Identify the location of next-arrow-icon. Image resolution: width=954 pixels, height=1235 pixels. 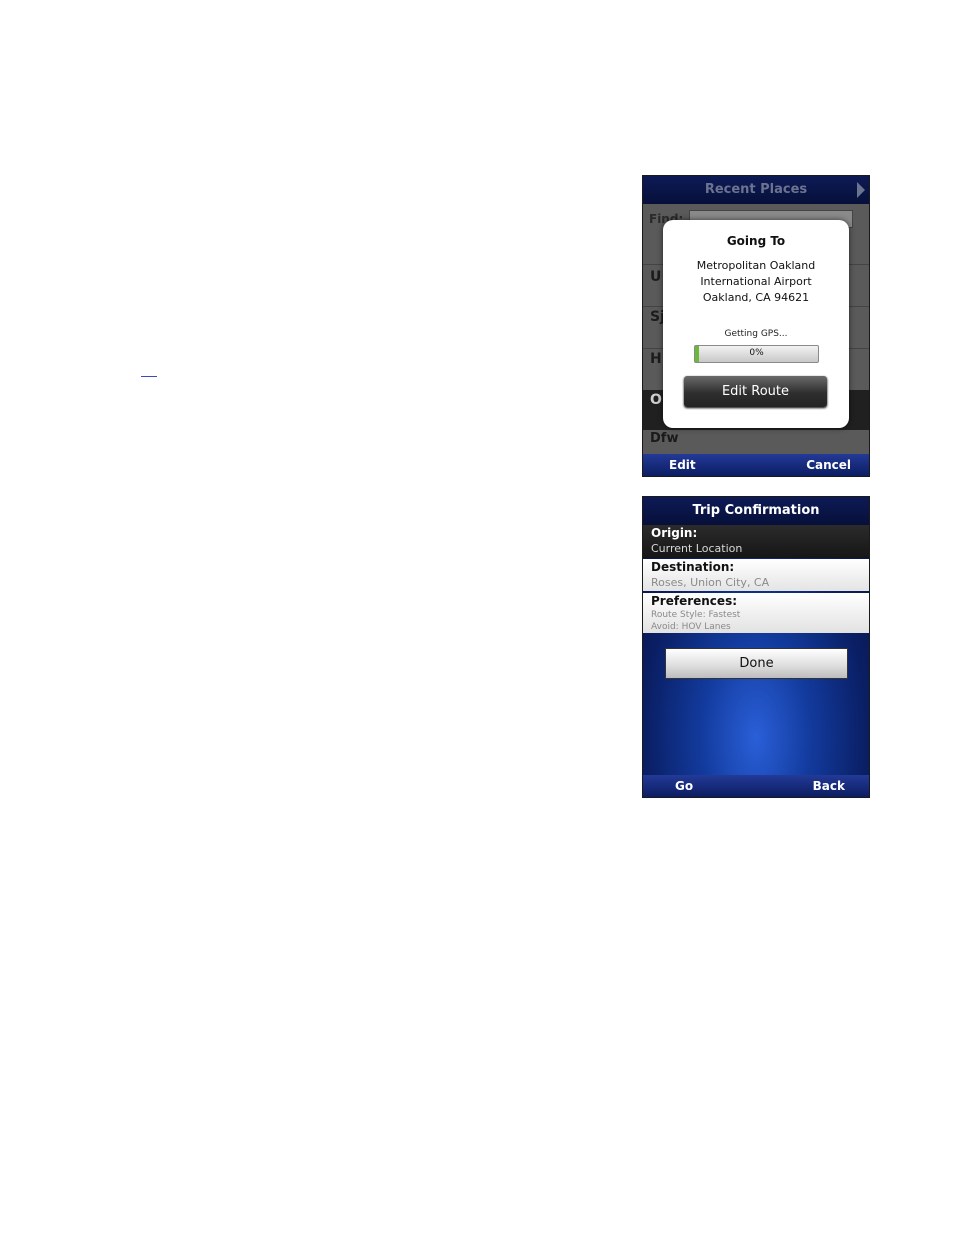
(861, 190).